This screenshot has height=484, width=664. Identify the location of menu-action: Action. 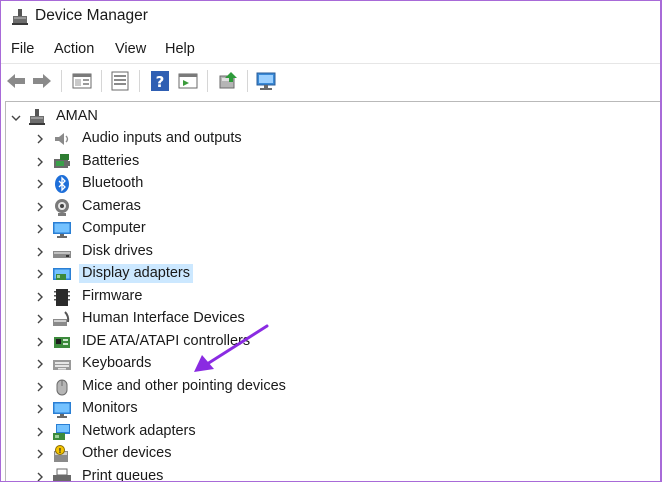
(74, 49).